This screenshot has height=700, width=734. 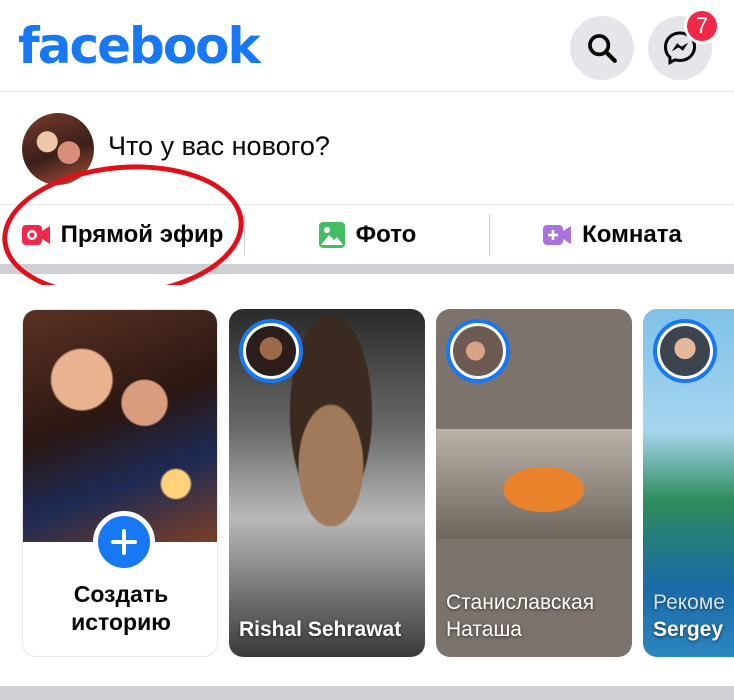 What do you see at coordinates (121, 594) in the screenshot?
I see `create-story-line1: Создать` at bounding box center [121, 594].